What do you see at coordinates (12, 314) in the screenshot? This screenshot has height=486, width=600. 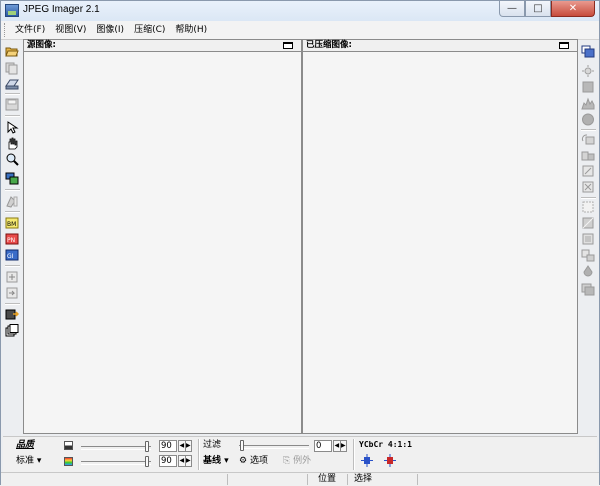 I see `export-icon` at bounding box center [12, 314].